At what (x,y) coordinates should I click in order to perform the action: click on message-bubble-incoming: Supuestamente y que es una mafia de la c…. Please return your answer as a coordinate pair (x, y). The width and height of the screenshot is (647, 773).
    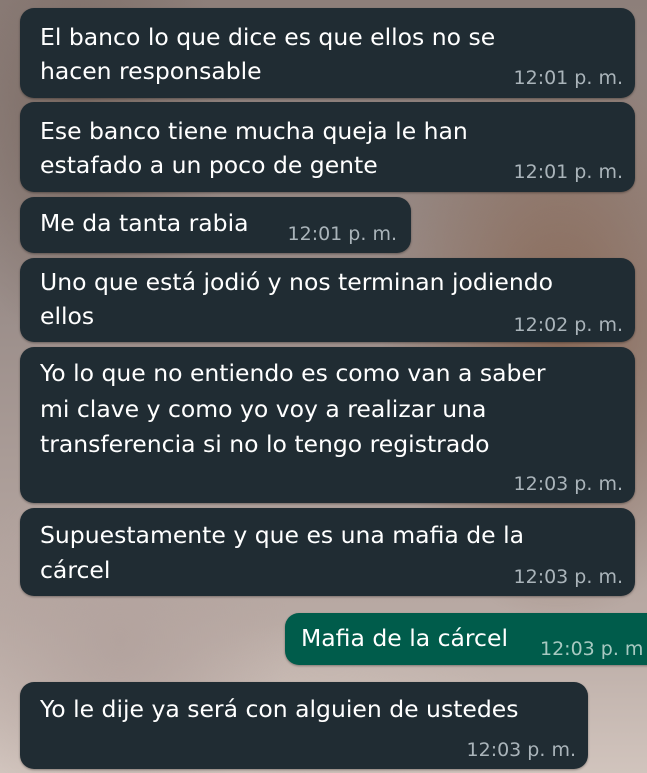
    Looking at the image, I should click on (327, 552).